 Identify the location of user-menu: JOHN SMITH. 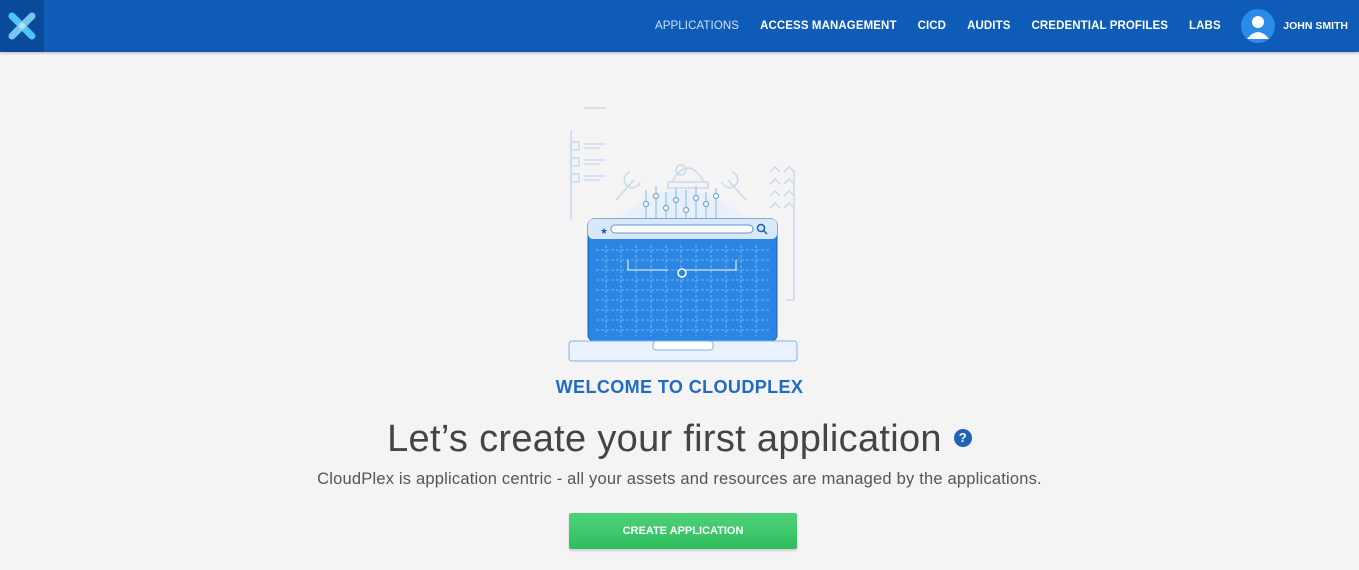
(1294, 26).